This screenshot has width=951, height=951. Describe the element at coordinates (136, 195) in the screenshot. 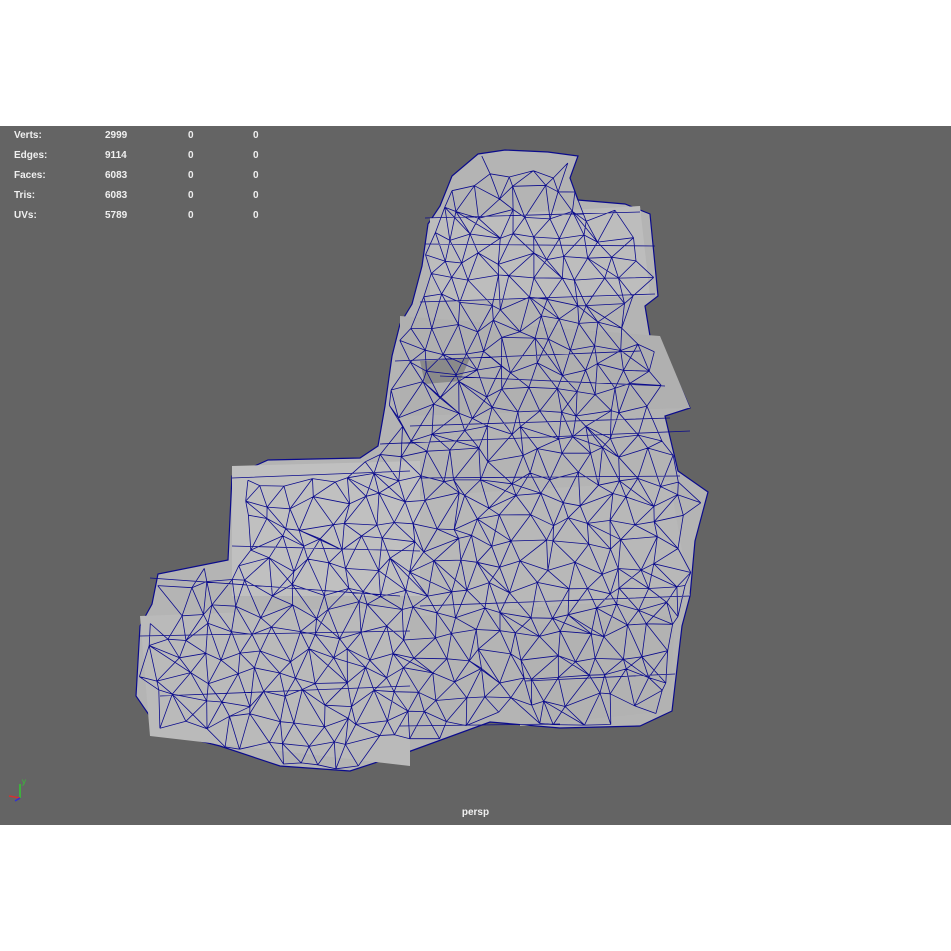

I see `hud-row-tris: Tris: 6083 0 0` at that location.